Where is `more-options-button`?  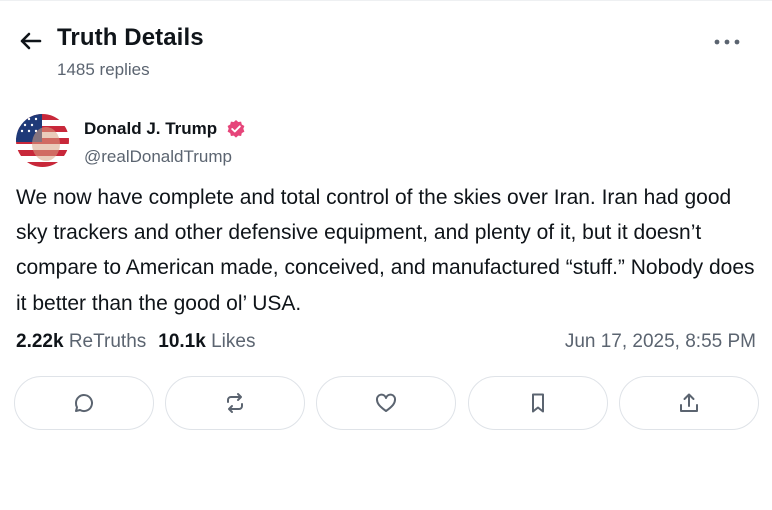 more-options-button is located at coordinates (727, 42).